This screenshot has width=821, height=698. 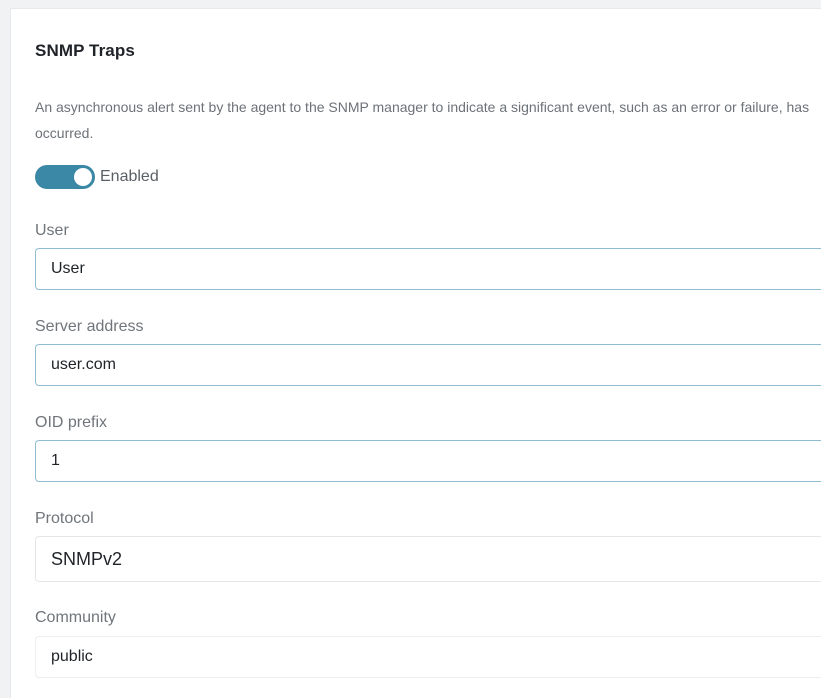 What do you see at coordinates (87, 558) in the screenshot?
I see `protocol-select-value: SNMPv2` at bounding box center [87, 558].